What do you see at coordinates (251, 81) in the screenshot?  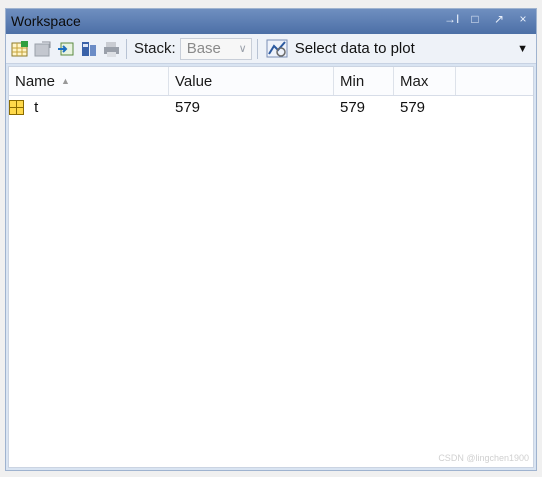 I see `column-header-value: Value` at bounding box center [251, 81].